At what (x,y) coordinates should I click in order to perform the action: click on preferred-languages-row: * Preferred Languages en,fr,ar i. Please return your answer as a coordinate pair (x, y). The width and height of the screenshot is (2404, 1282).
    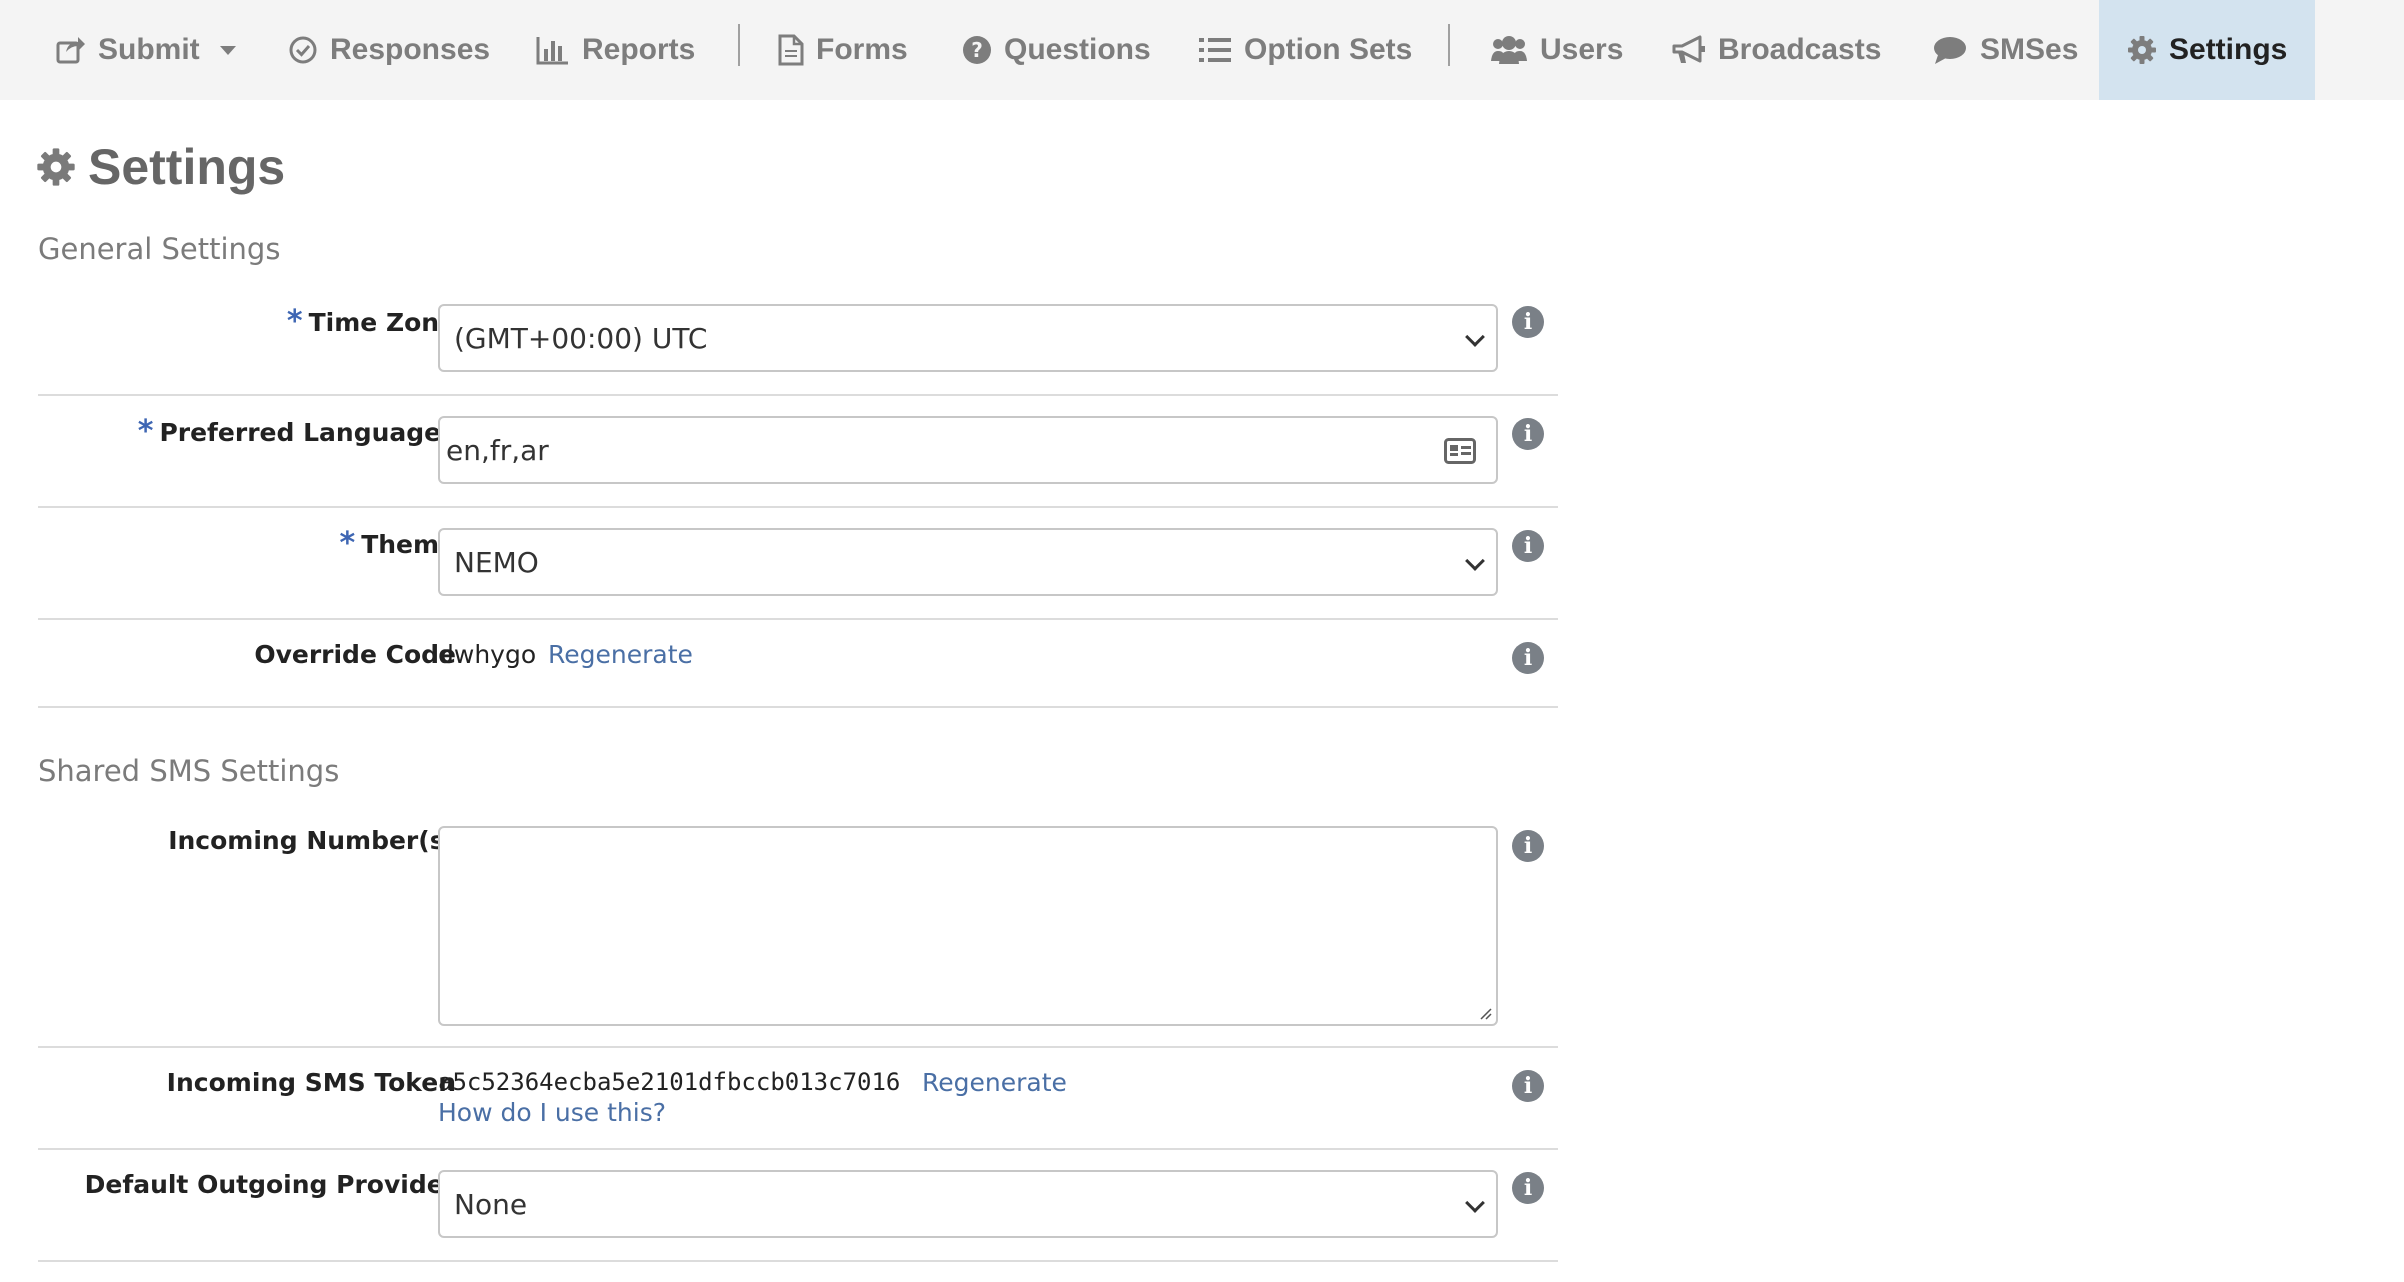
    Looking at the image, I should click on (798, 452).